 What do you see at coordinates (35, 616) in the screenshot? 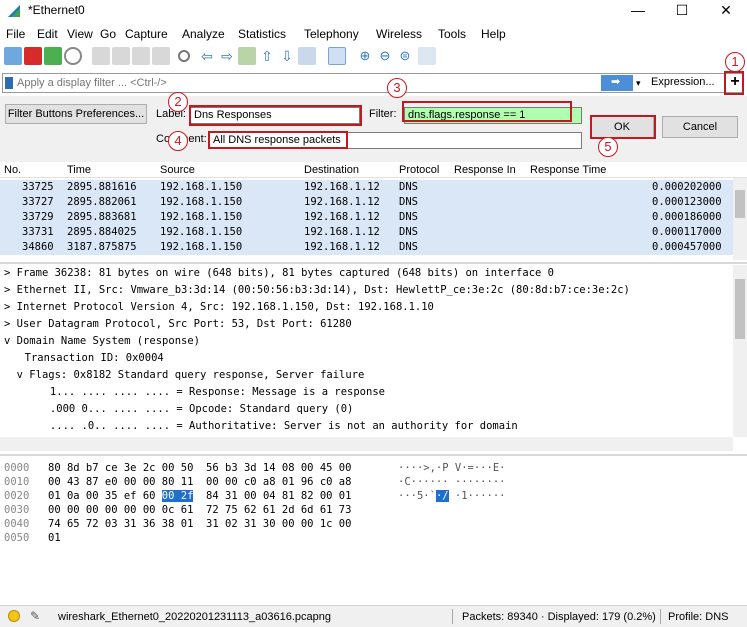
I see `capture-comment-icon: ✎` at bounding box center [35, 616].